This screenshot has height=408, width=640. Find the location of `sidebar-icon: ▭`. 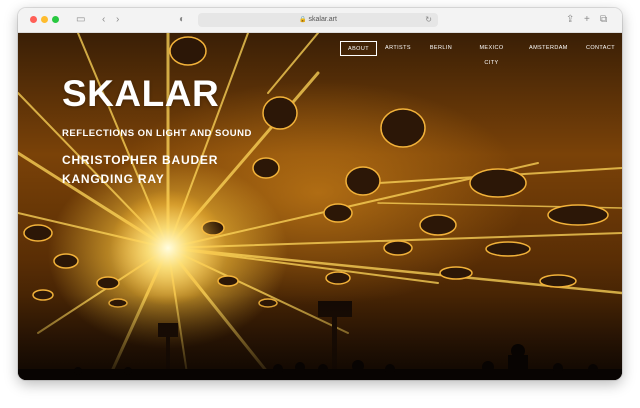

sidebar-icon: ▭ is located at coordinates (80, 20).